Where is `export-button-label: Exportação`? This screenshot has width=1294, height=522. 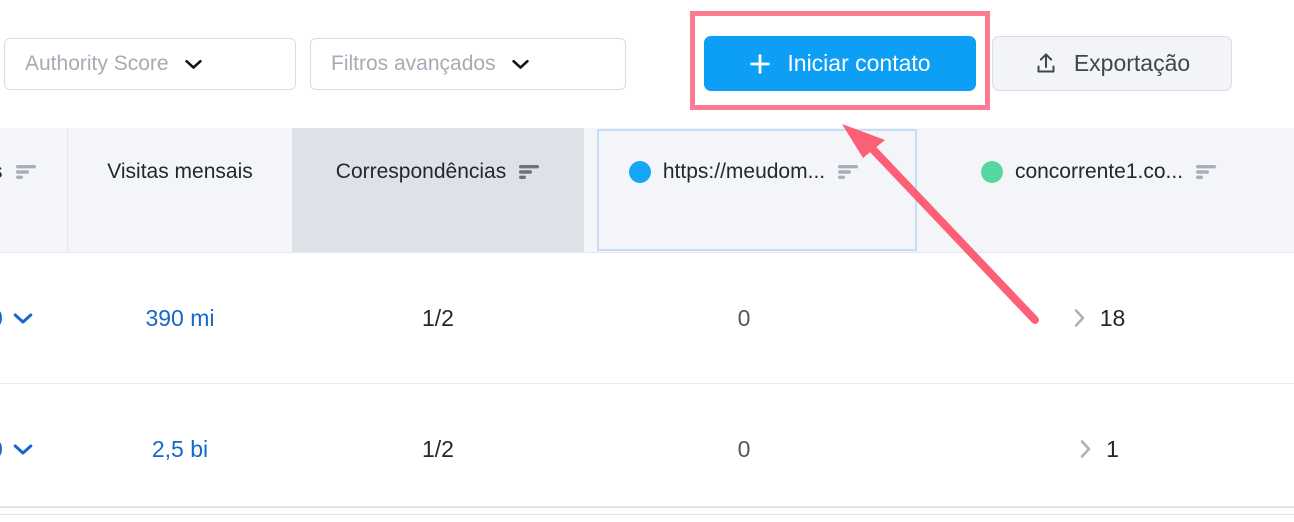
export-button-label: Exportação is located at coordinates (1132, 63).